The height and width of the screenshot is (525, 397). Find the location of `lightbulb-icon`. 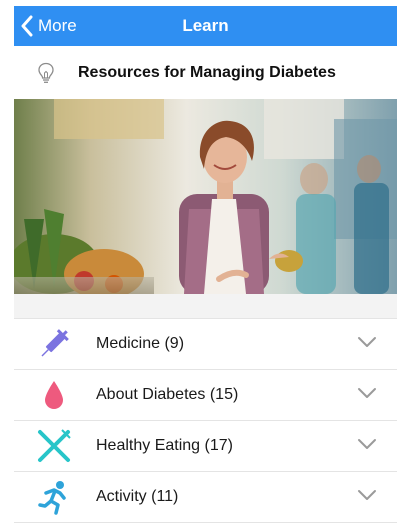

lightbulb-icon is located at coordinates (46, 72).